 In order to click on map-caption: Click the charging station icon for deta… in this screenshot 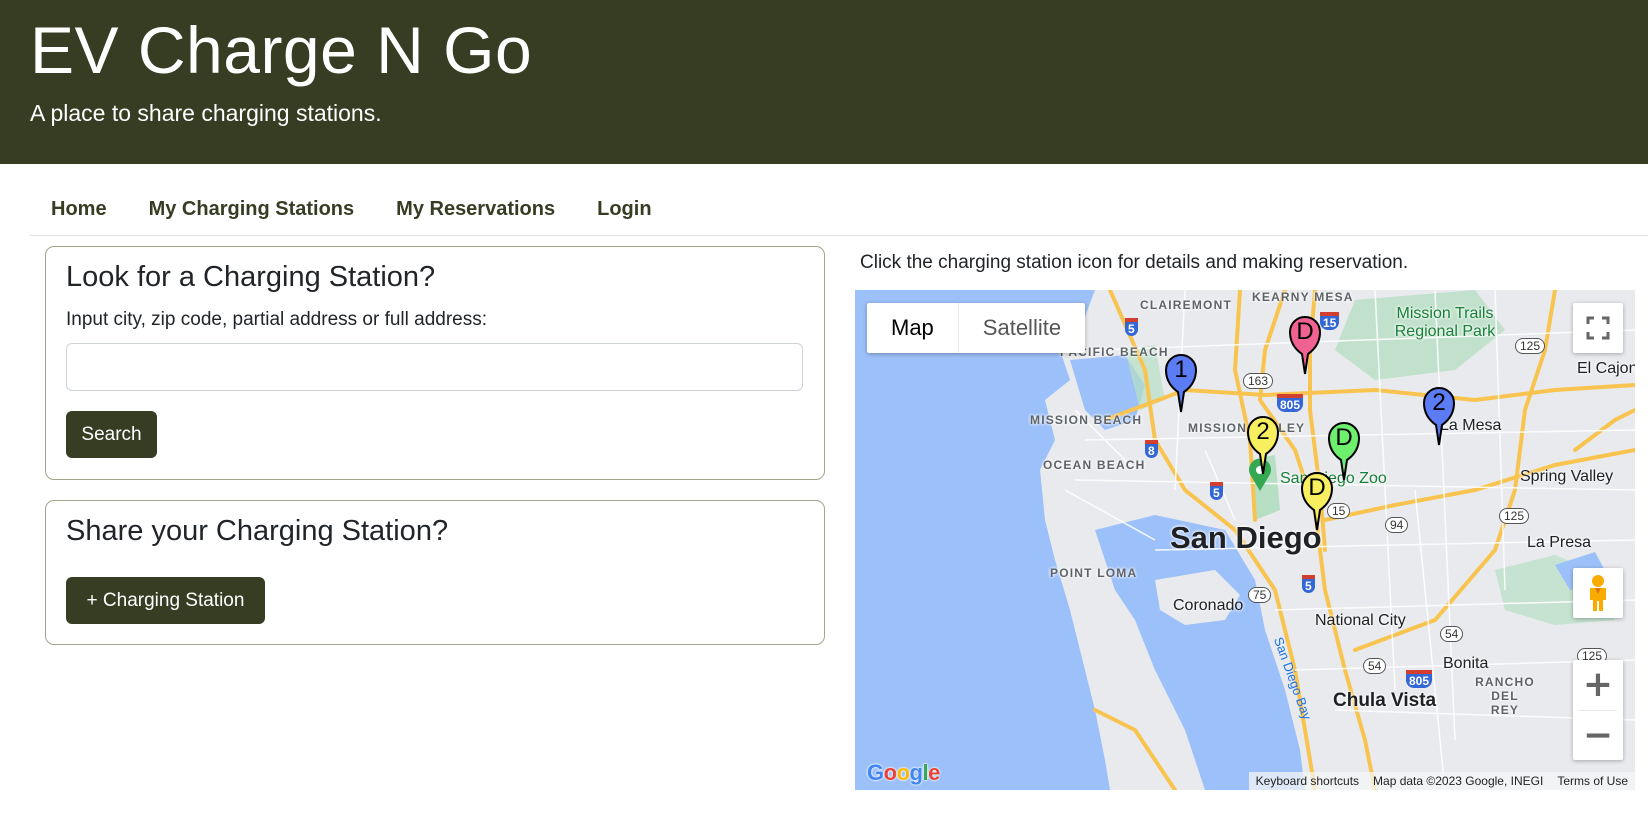, I will do `click(1134, 262)`.